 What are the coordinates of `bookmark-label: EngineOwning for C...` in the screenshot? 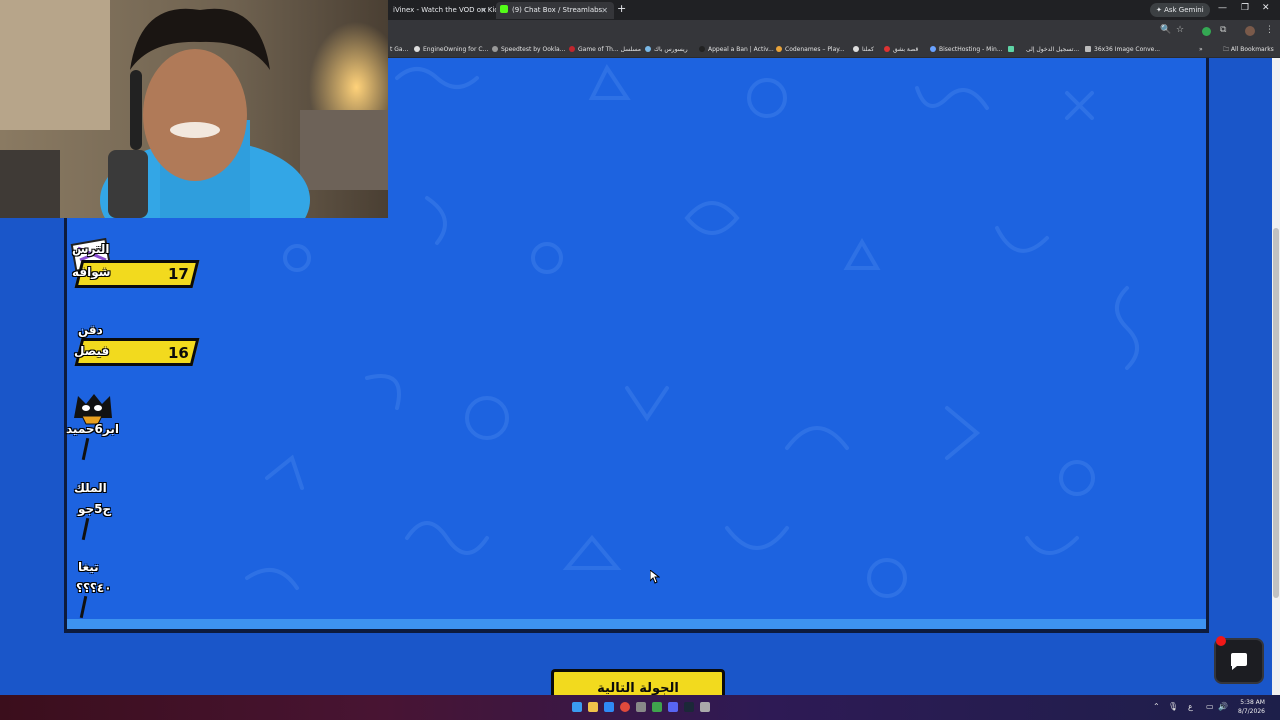 It's located at (456, 49).